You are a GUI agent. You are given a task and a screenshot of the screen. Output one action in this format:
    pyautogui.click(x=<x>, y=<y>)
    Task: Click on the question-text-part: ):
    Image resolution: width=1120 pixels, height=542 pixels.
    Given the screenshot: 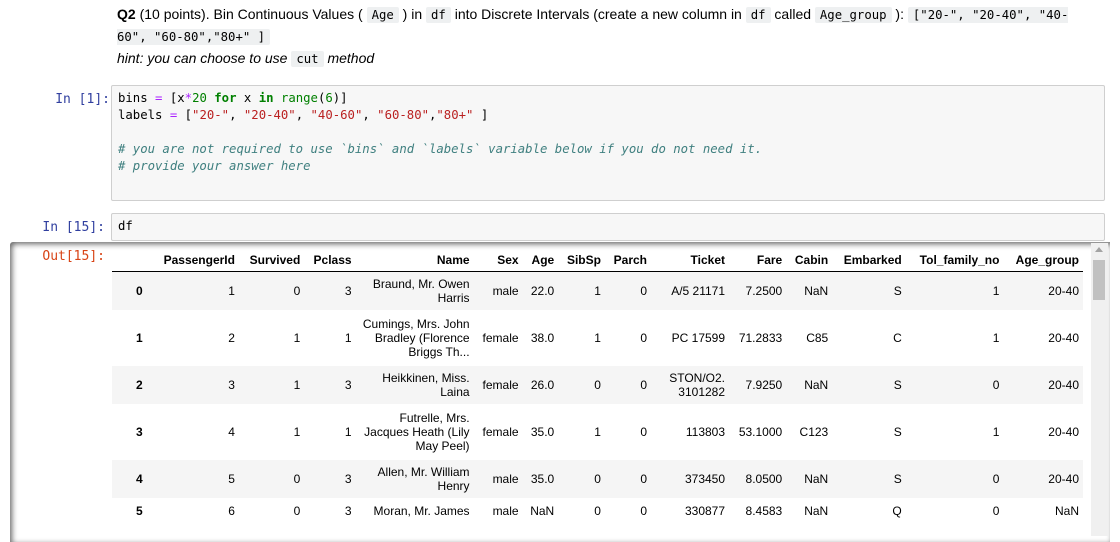 What is the action you would take?
    pyautogui.click(x=899, y=14)
    